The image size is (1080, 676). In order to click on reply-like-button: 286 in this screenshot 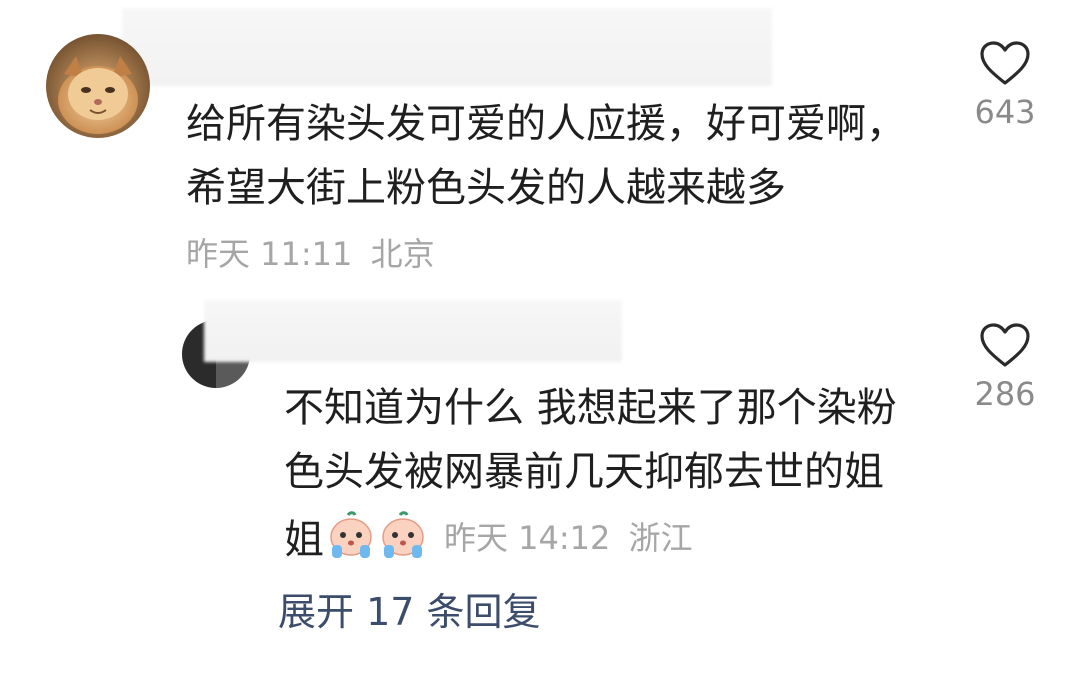, I will do `click(1005, 368)`.